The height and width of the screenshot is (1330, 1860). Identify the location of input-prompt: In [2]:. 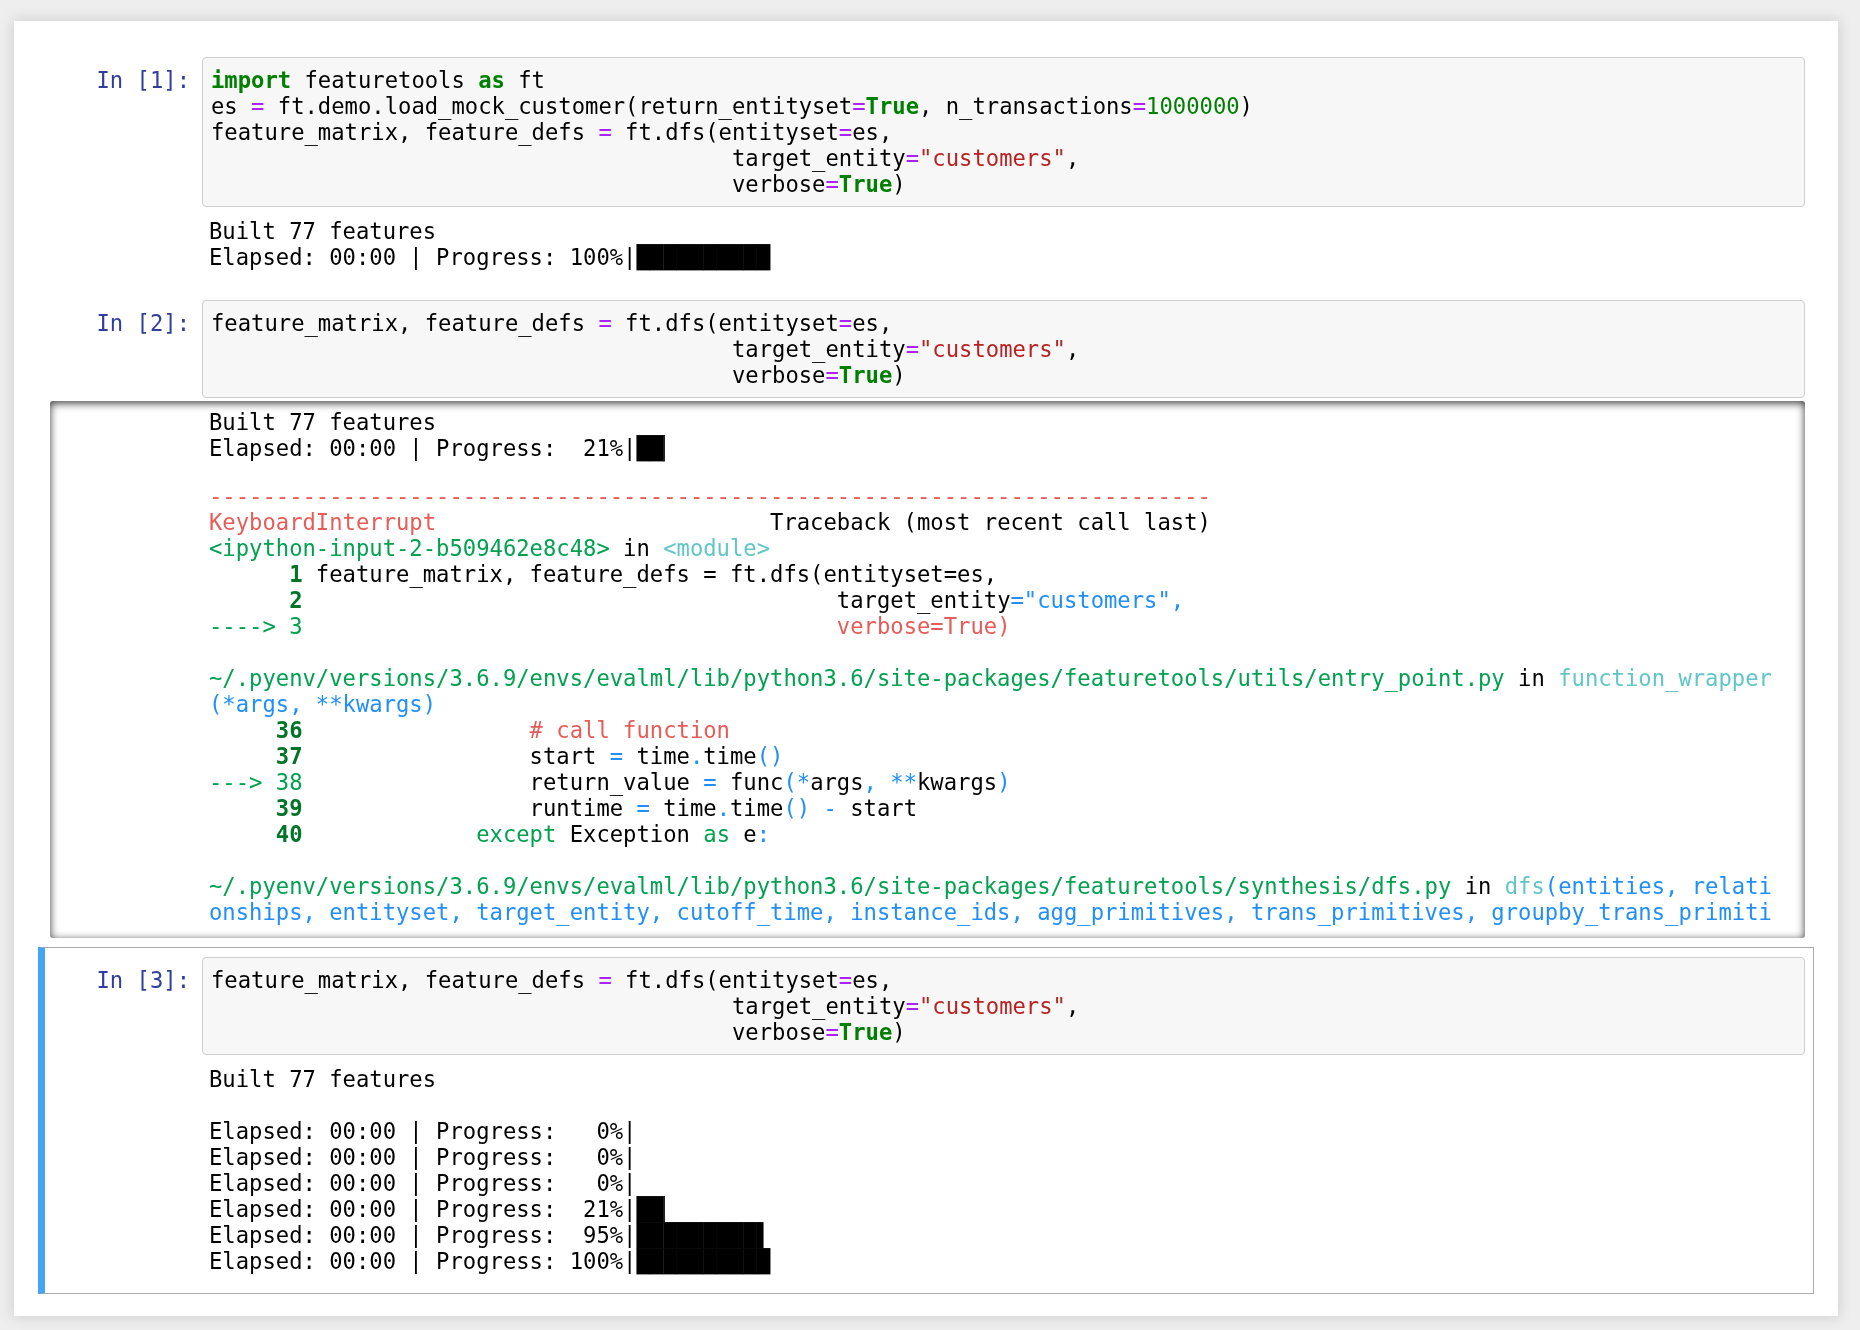
(143, 323).